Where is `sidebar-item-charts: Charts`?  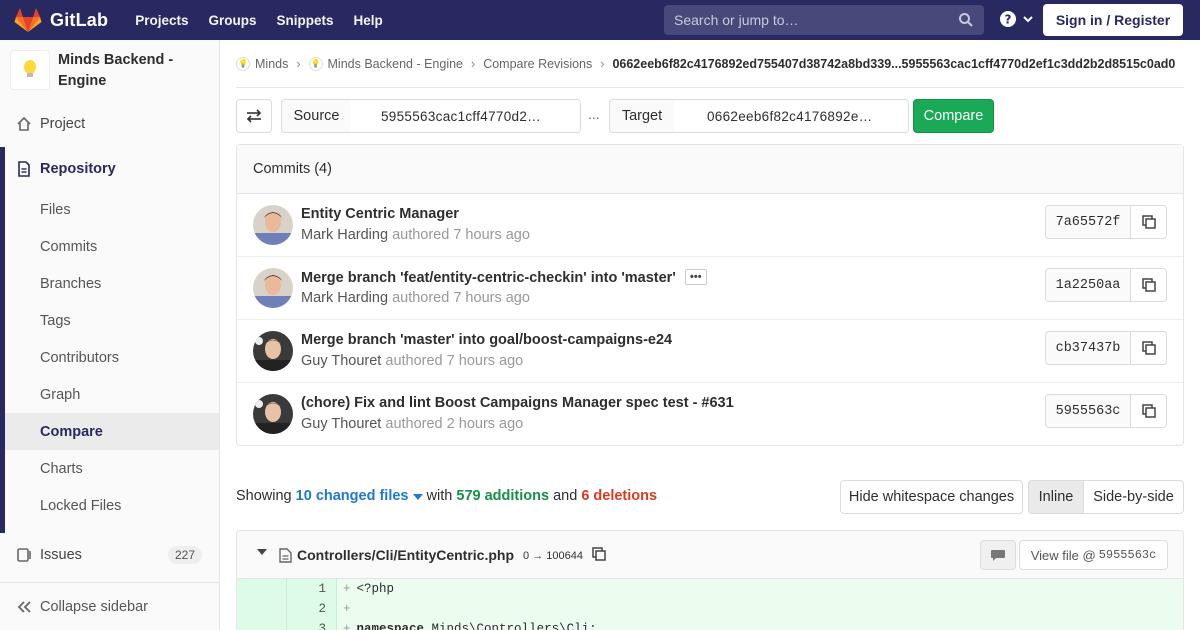
sidebar-item-charts: Charts is located at coordinates (109, 468).